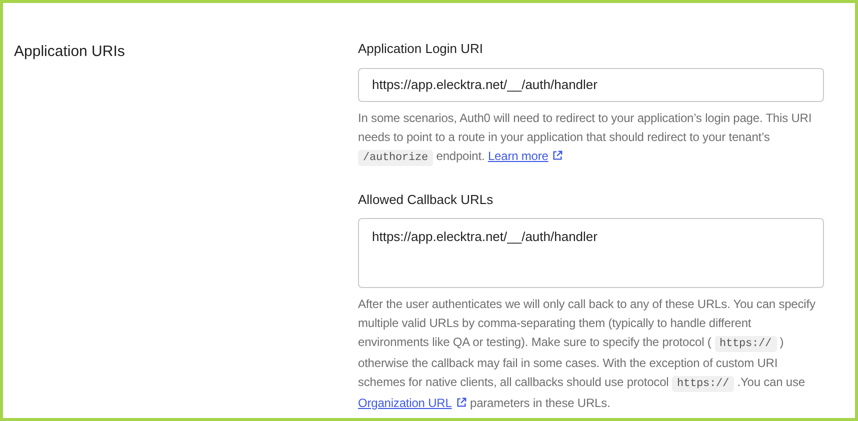 The image size is (858, 421). I want to click on help-link: Learn more, so click(526, 155).